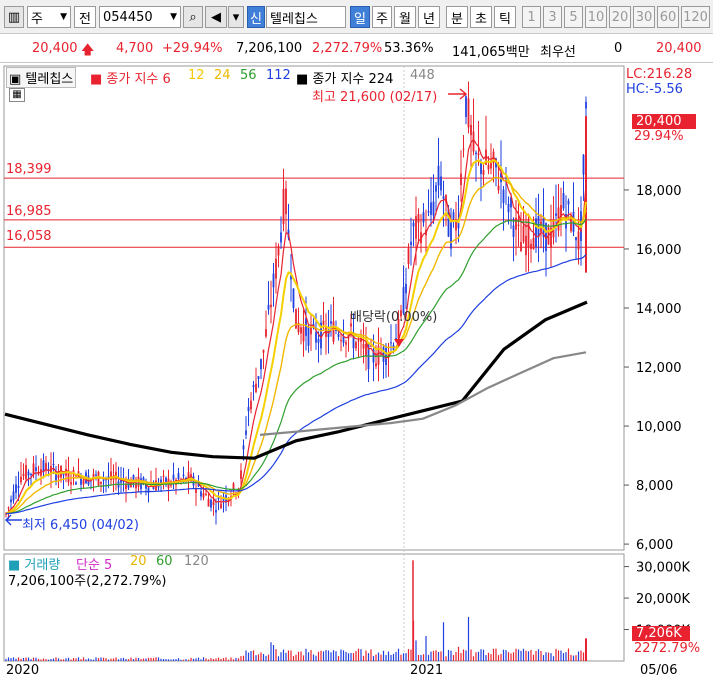 The image size is (713, 681). I want to click on y-tick-label: 12,000, so click(659, 368).